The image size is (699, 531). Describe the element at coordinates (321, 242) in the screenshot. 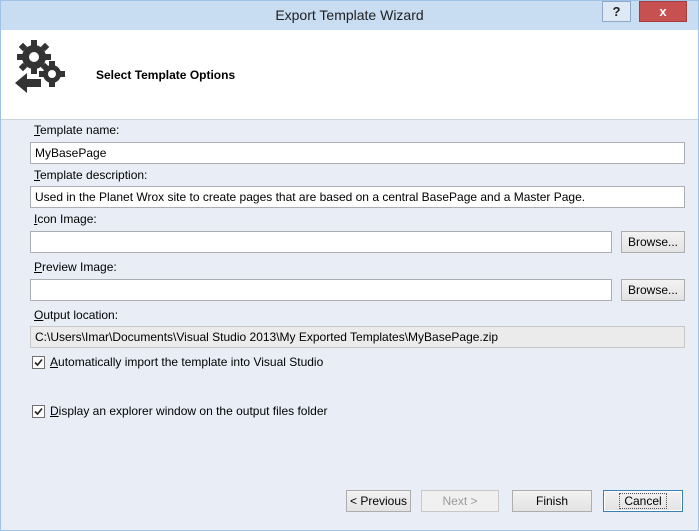

I see `icon-image-input` at that location.